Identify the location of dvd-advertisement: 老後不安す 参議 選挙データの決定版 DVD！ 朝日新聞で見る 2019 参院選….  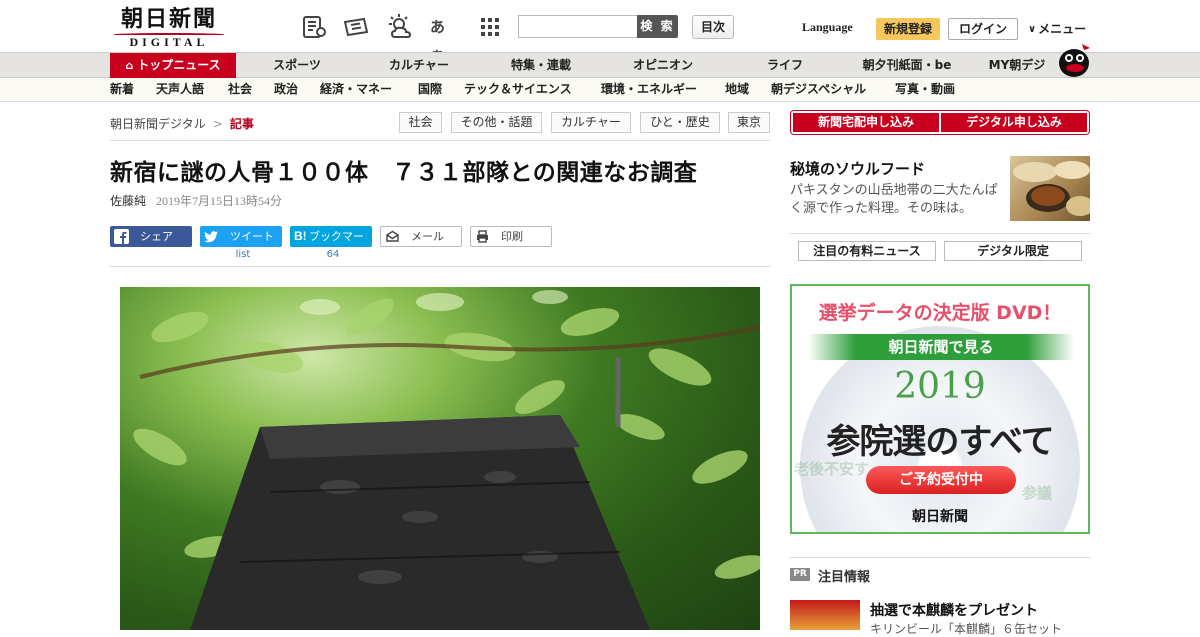
(940, 409).